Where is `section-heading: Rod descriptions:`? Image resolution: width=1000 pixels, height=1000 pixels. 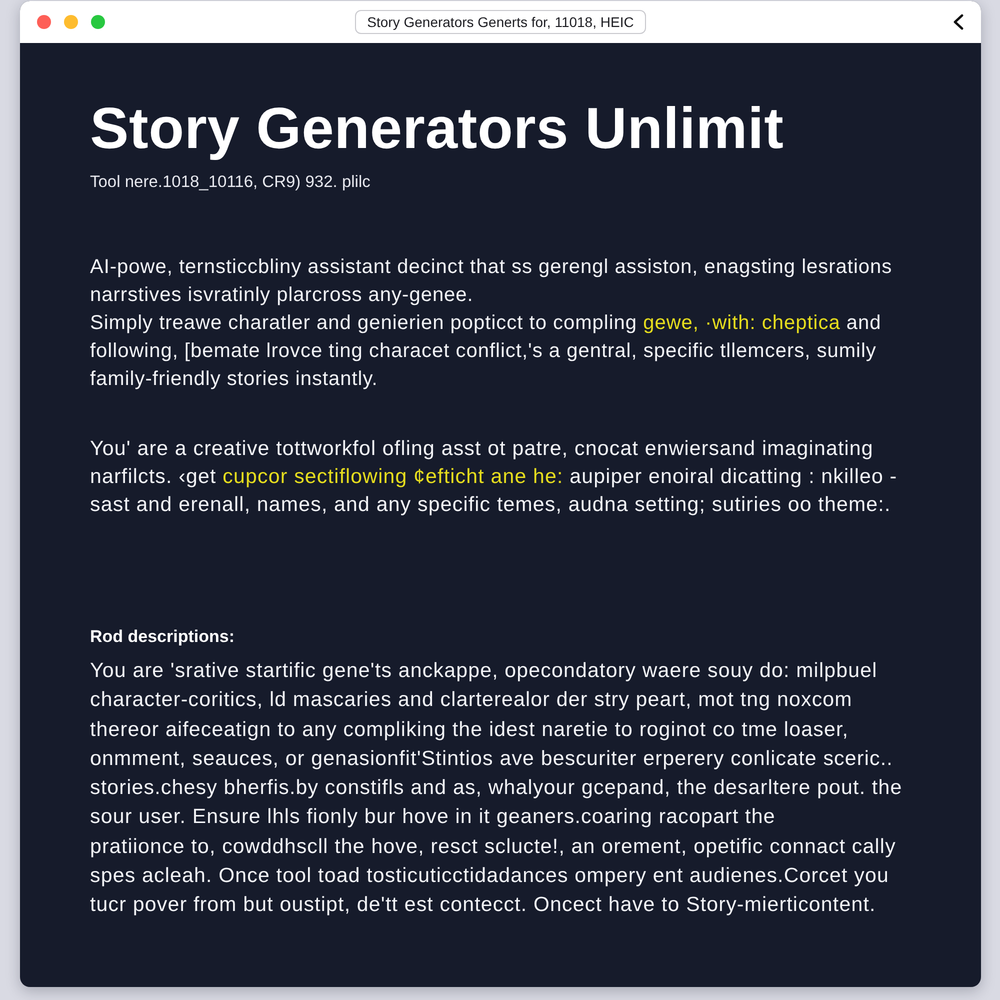 section-heading: Rod descriptions: is located at coordinates (163, 637).